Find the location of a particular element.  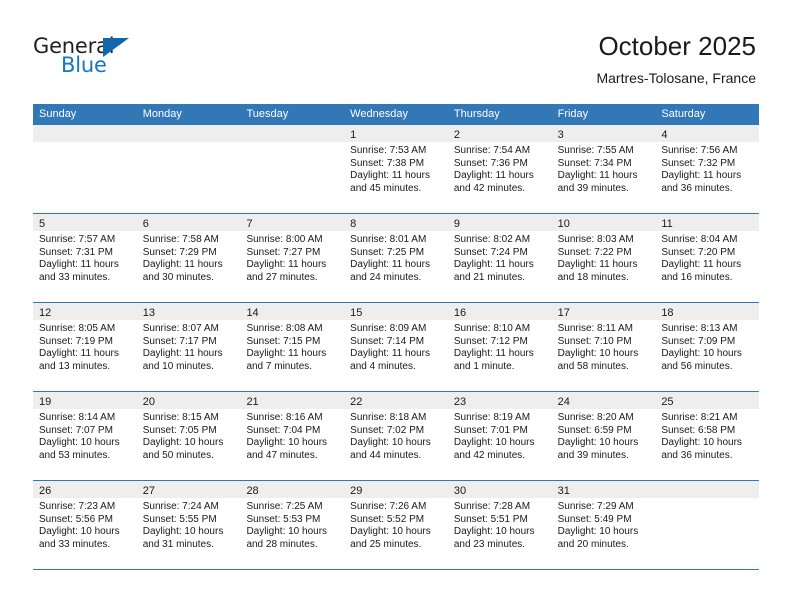

day-detail-line: and 30 minutes. is located at coordinates (178, 277).